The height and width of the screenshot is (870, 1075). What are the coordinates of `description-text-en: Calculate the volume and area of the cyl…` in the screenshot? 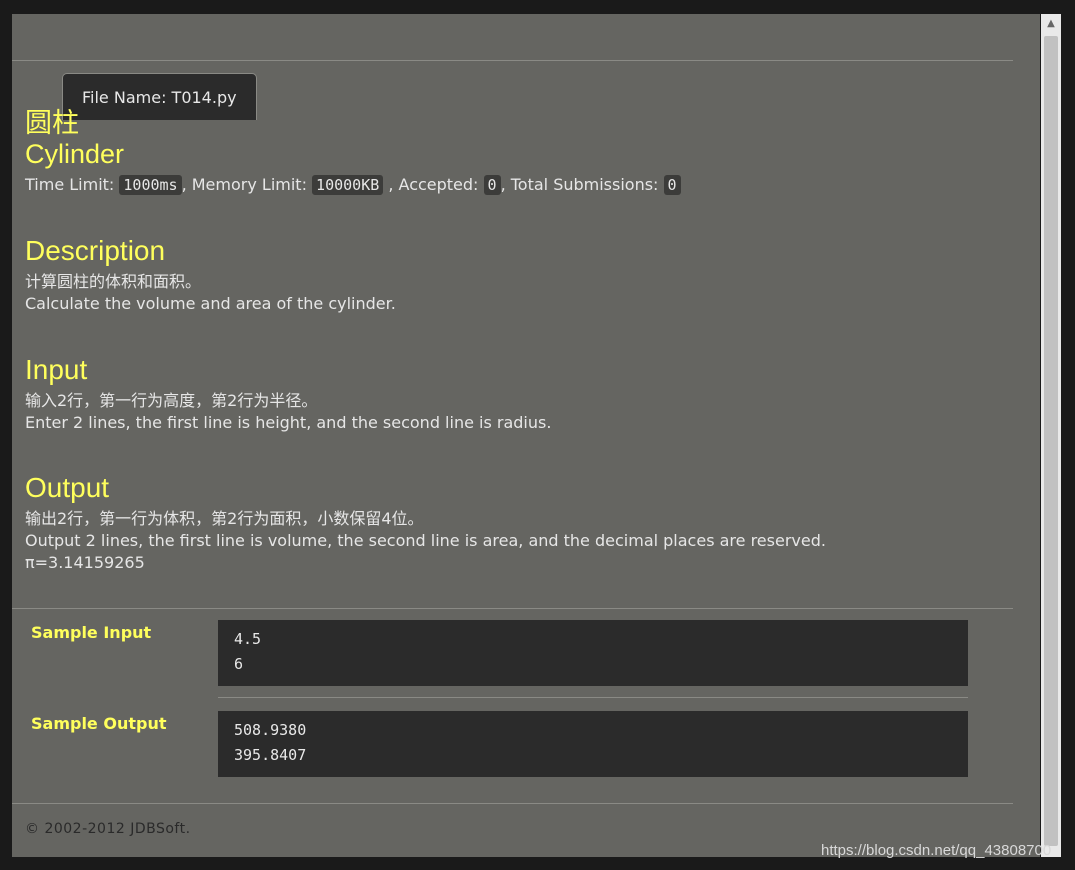 It's located at (210, 303).